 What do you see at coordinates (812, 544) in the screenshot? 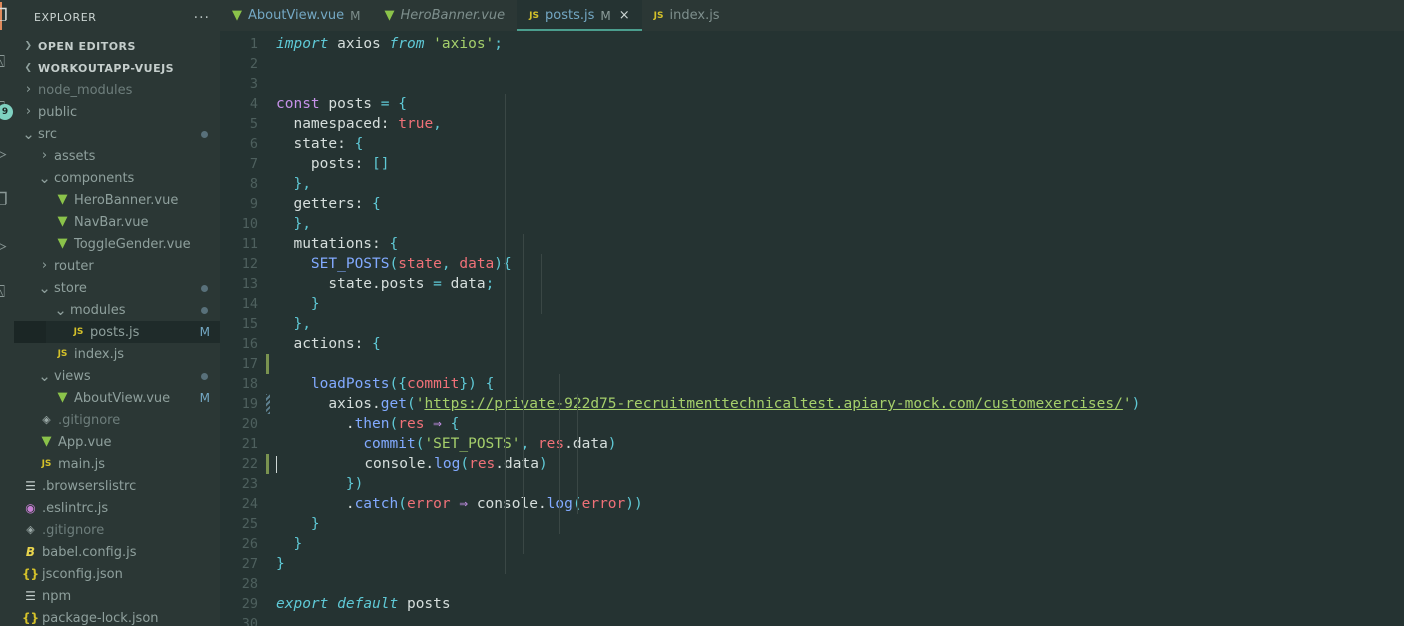
I see `code-line: 26 }` at bounding box center [812, 544].